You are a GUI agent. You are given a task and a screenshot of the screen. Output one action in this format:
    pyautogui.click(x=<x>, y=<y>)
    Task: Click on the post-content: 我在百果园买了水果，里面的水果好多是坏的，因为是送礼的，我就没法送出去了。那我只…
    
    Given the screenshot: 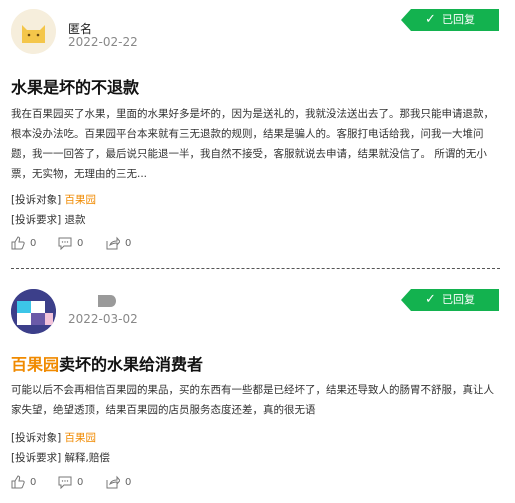 What is the action you would take?
    pyautogui.click(x=252, y=144)
    